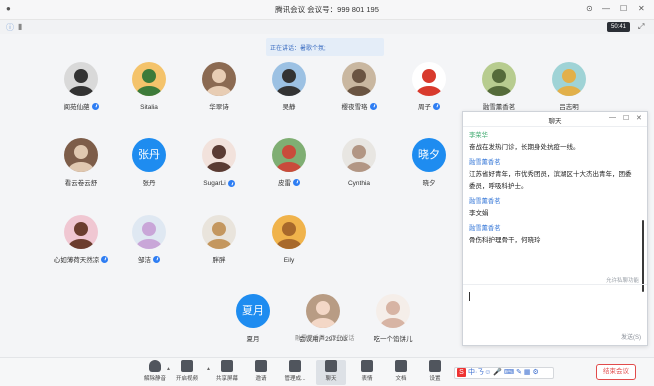  What do you see at coordinates (524, 147) in the screenshot?
I see `message-text: 奋战在发热门诊，长期身处抗疫一线。` at bounding box center [524, 147].